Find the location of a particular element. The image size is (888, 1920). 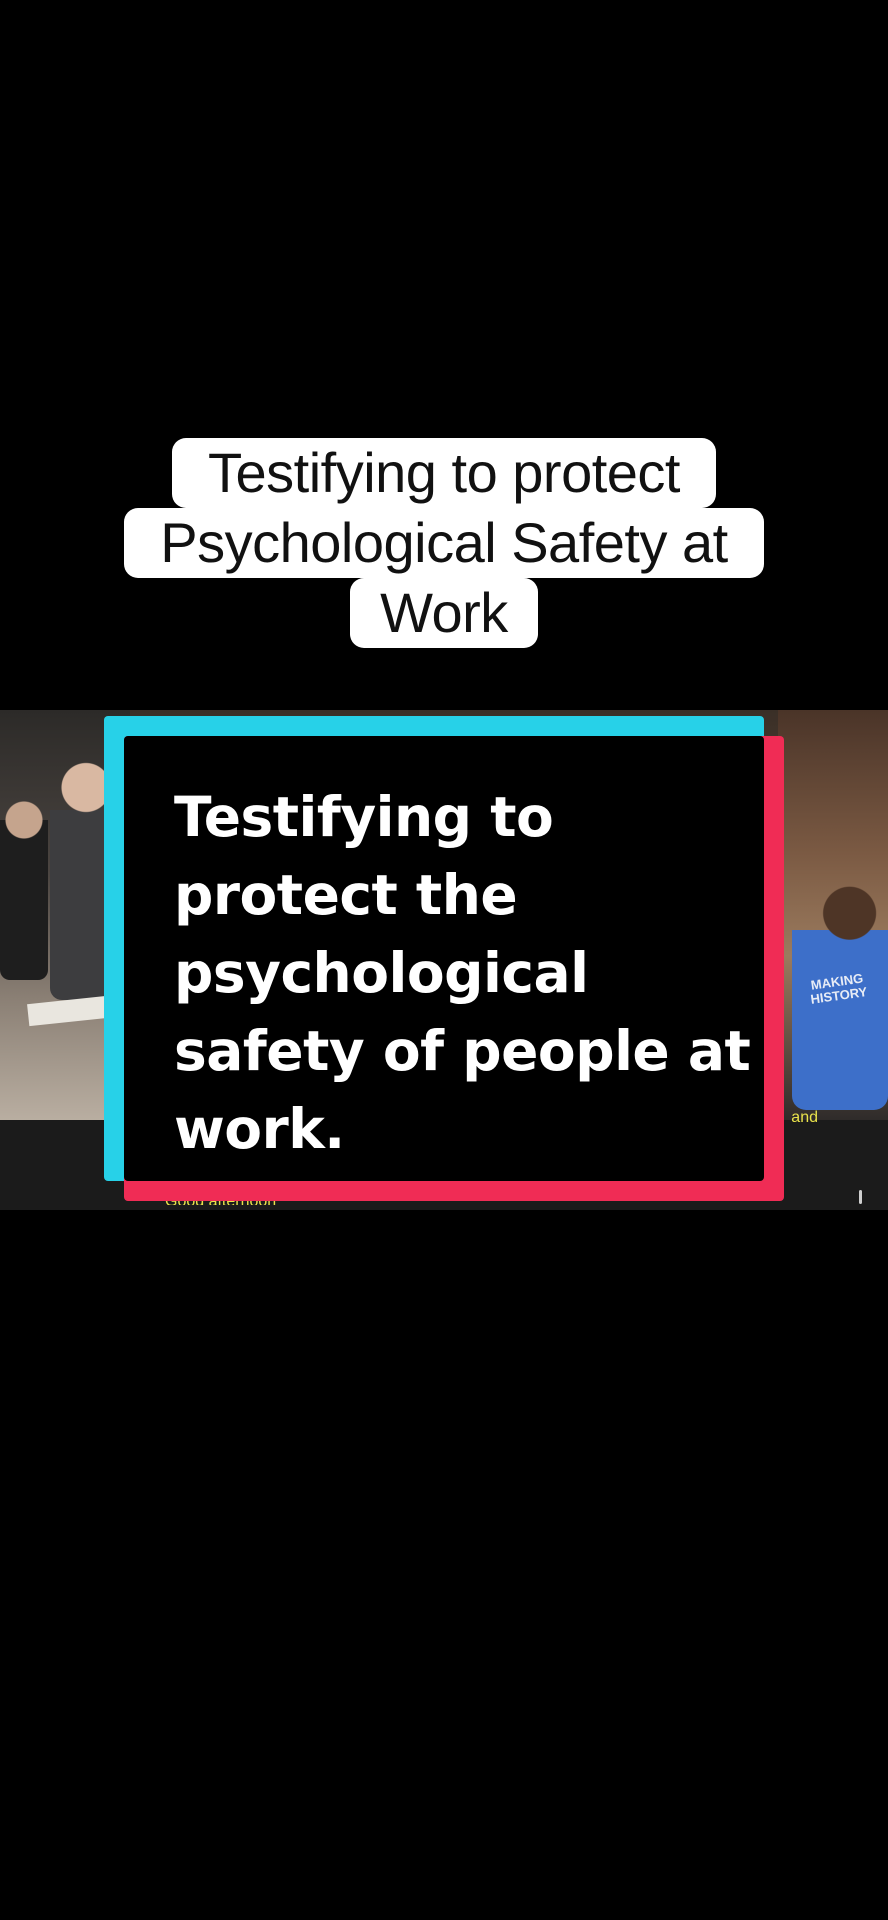

card-text-line-1: Testifying to is located at coordinates (364, 817).